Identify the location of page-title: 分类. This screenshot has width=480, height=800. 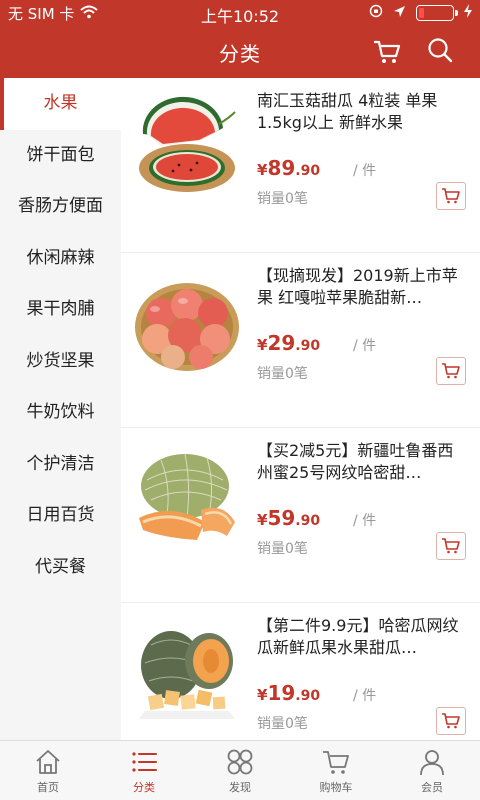
(240, 54).